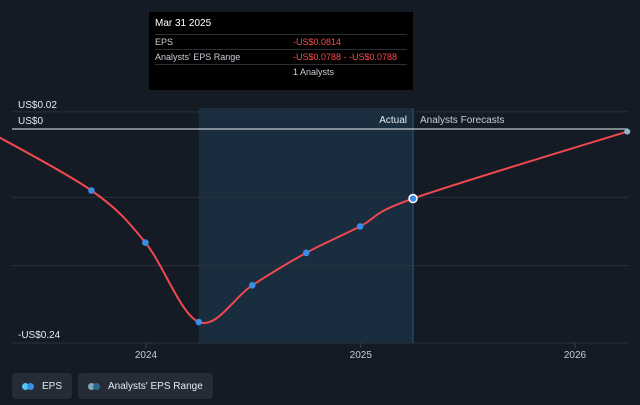  What do you see at coordinates (575, 355) in the screenshot?
I see `x-tick-label: 2026` at bounding box center [575, 355].